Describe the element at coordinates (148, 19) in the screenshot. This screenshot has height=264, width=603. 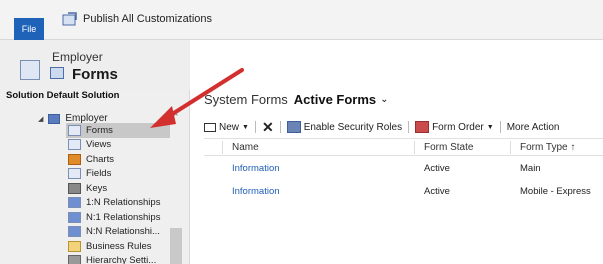
I see `publish-label: Publish All Customizations` at that location.